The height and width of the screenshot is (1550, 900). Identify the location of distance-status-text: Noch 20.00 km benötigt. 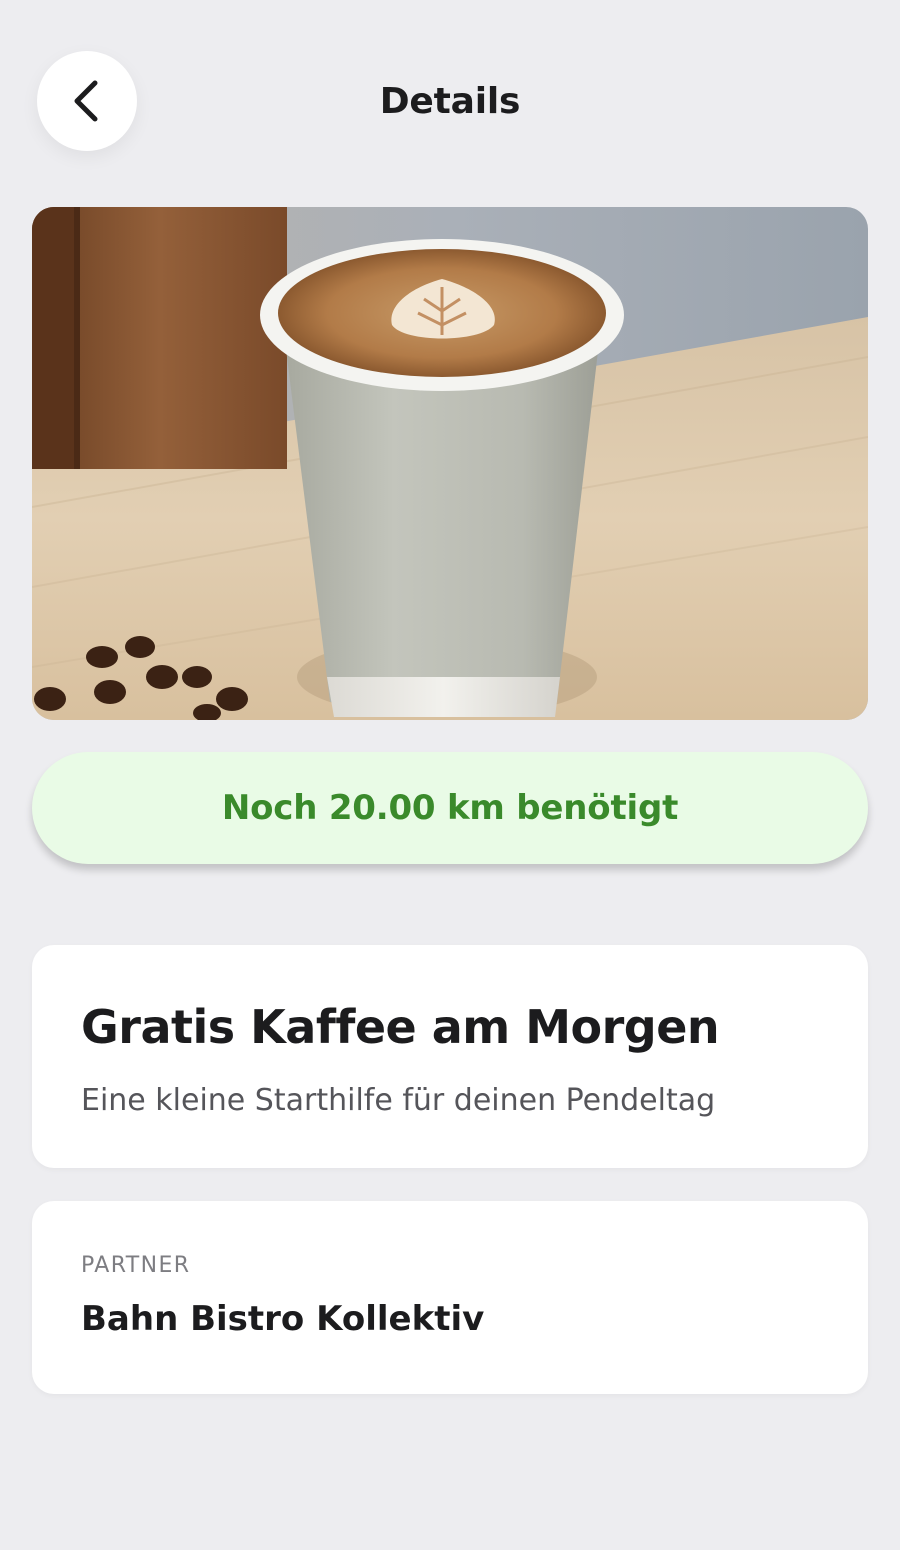
(450, 808).